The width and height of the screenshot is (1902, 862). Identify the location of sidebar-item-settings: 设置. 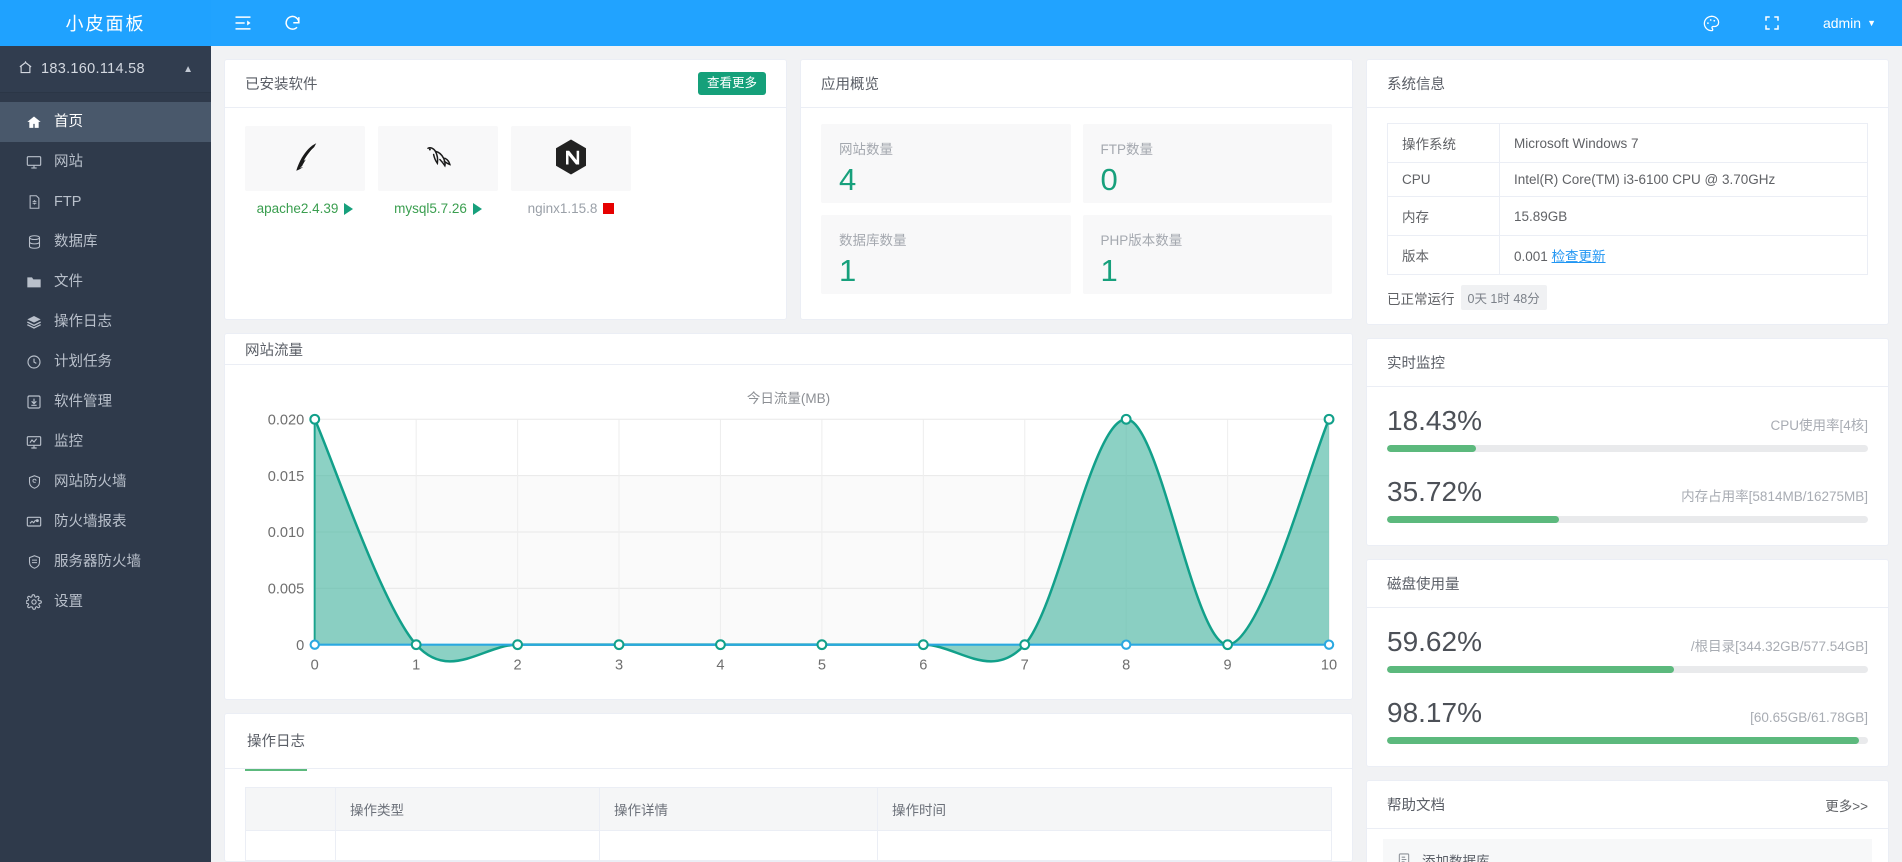
(105, 602).